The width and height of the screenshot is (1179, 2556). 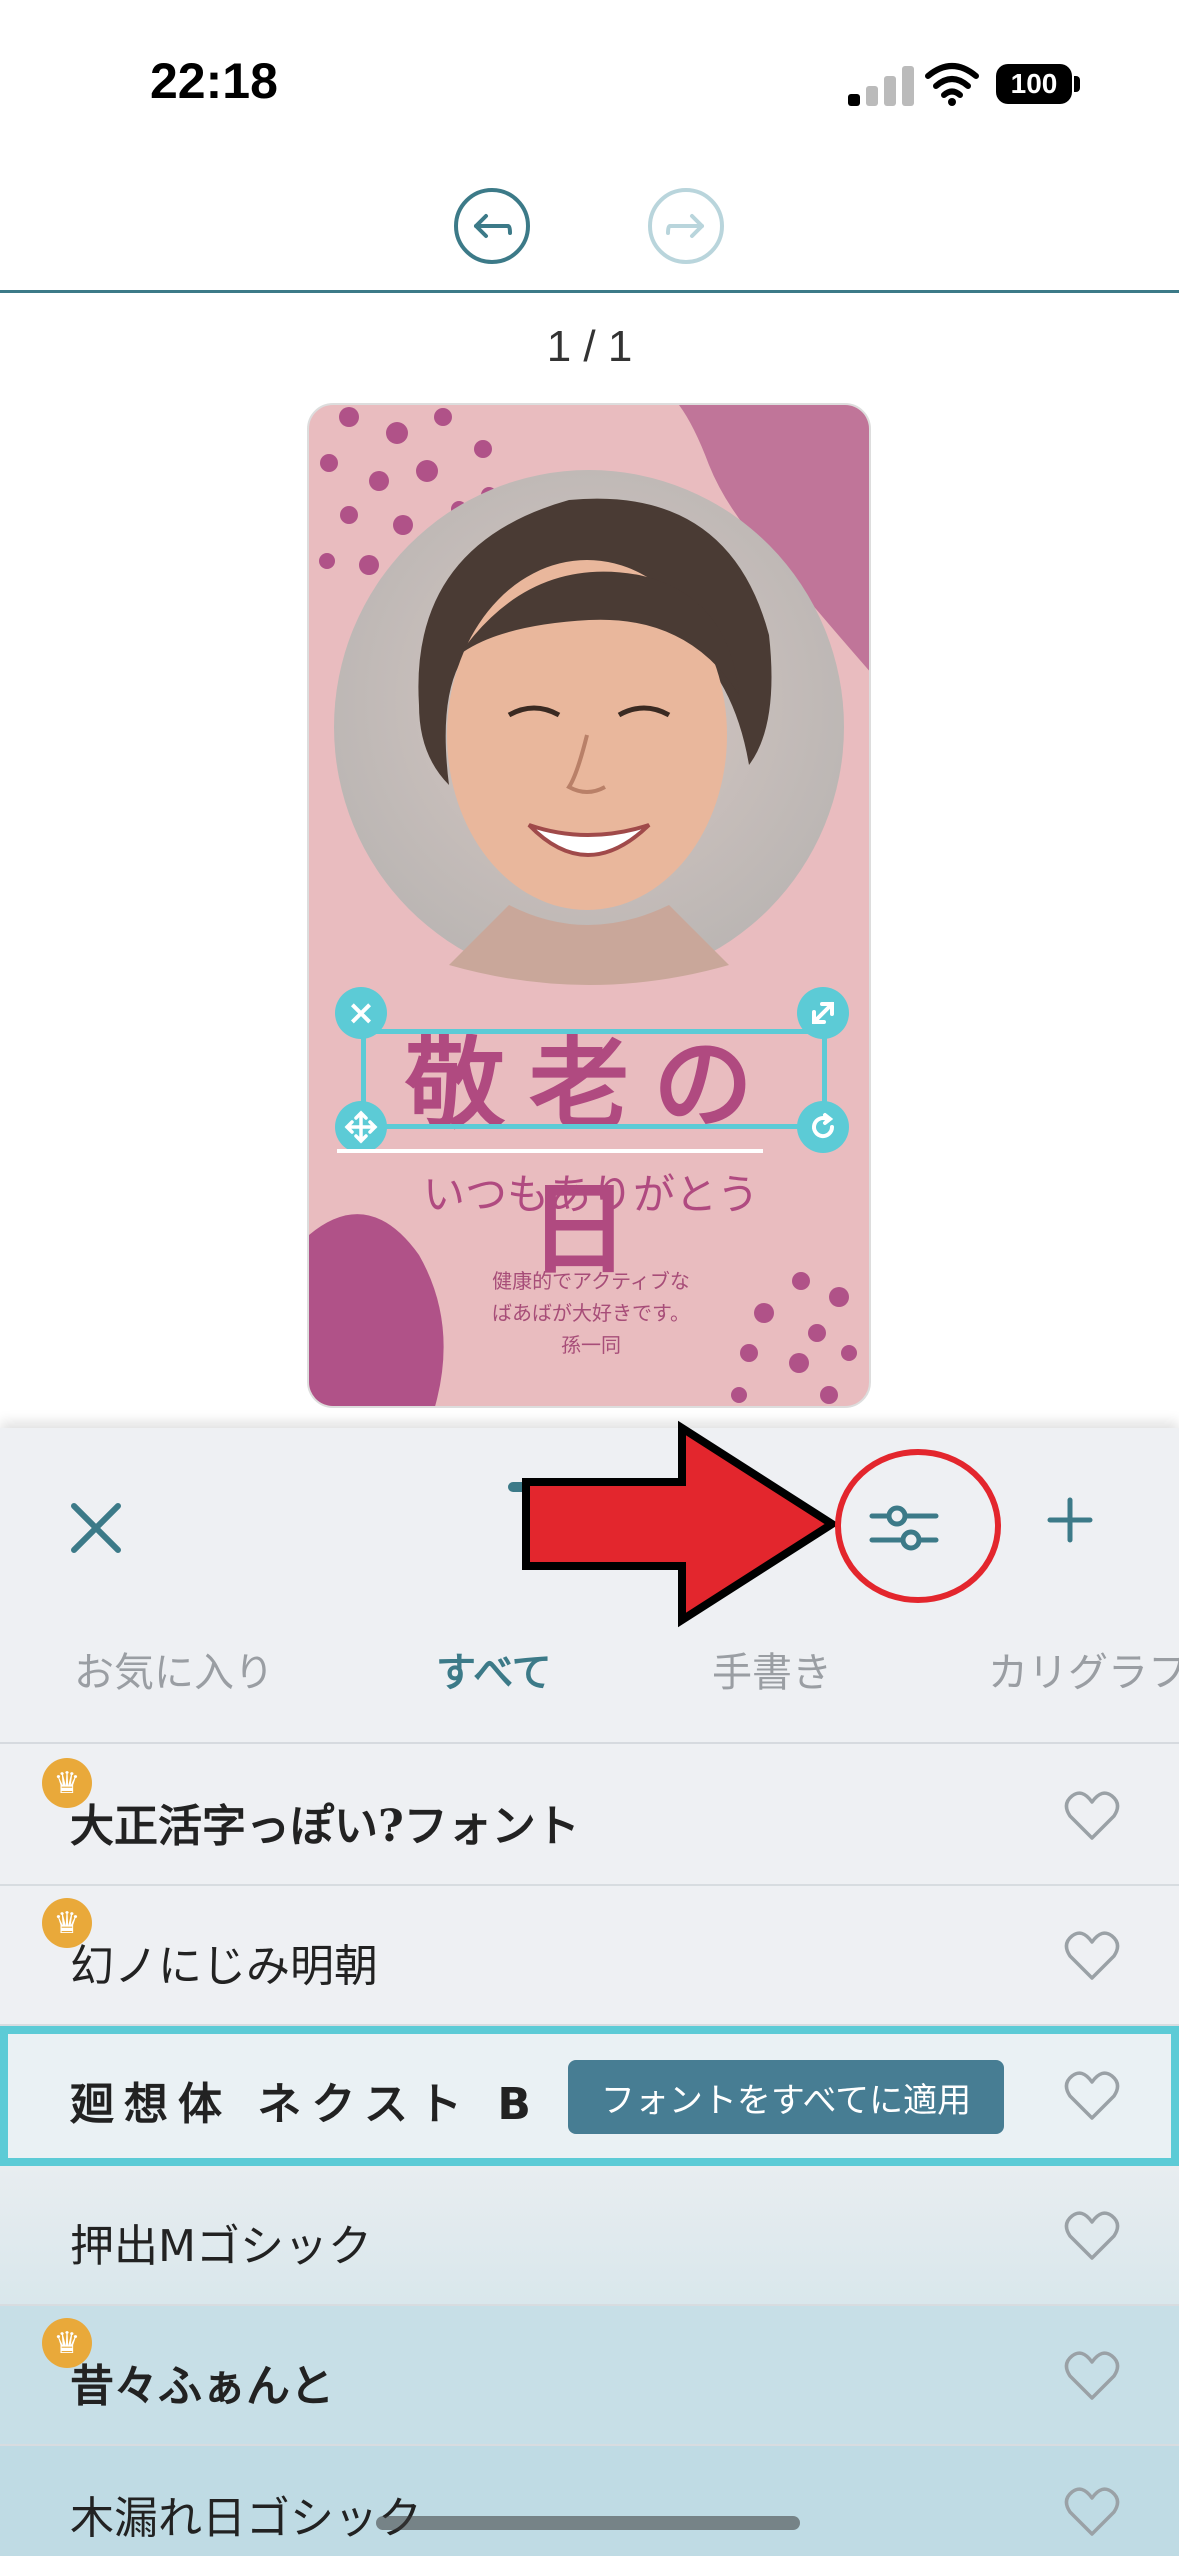 What do you see at coordinates (246, 2518) in the screenshot?
I see `font-name: 木漏れ日ゴシック` at bounding box center [246, 2518].